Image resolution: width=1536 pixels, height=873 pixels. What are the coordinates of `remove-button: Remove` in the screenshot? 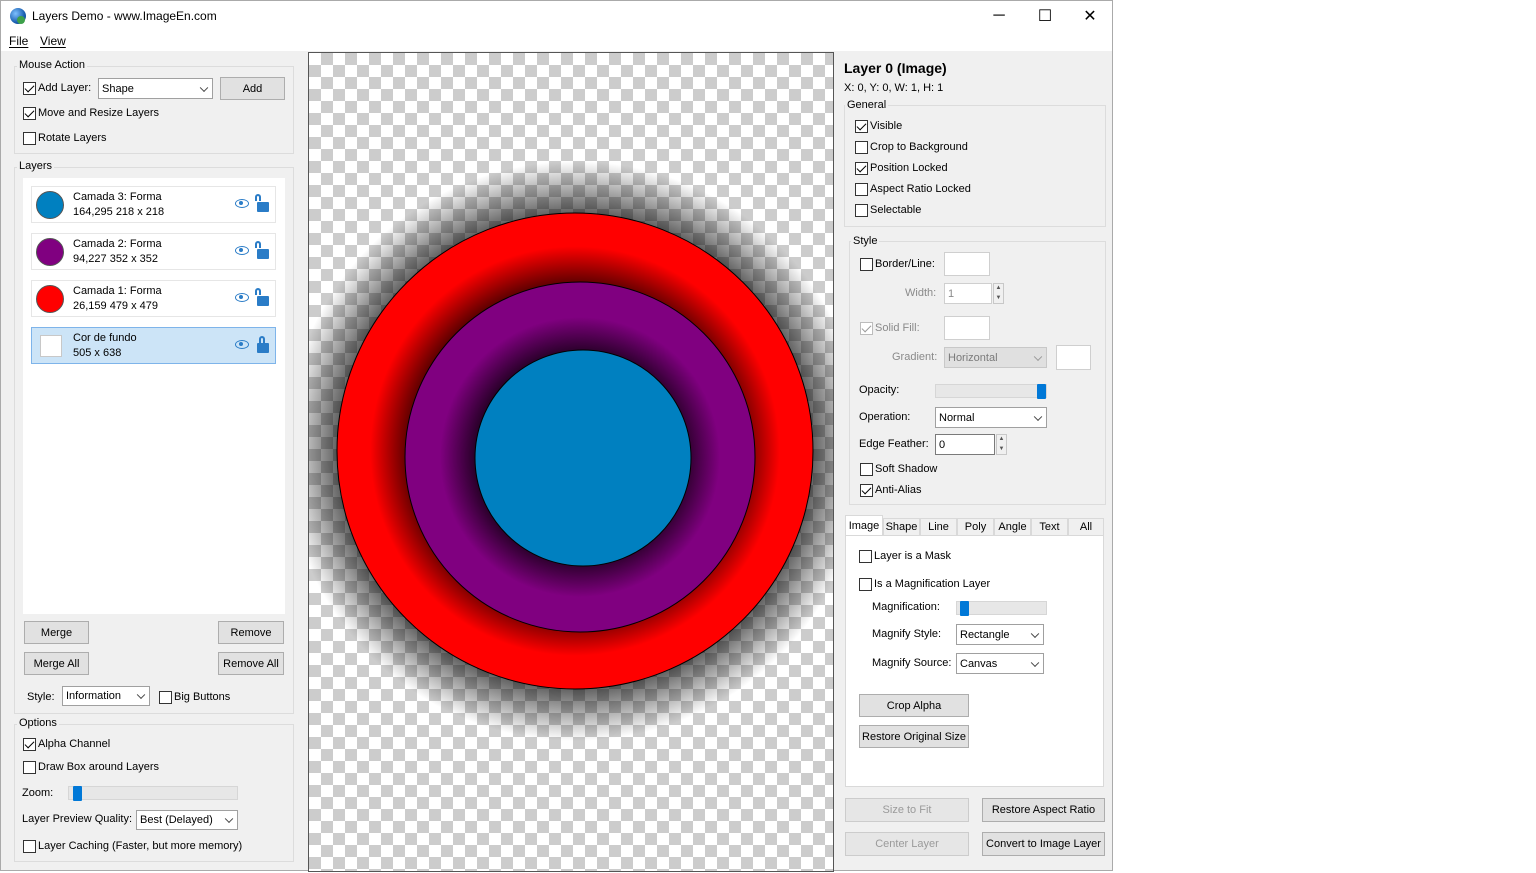 It's located at (251, 632).